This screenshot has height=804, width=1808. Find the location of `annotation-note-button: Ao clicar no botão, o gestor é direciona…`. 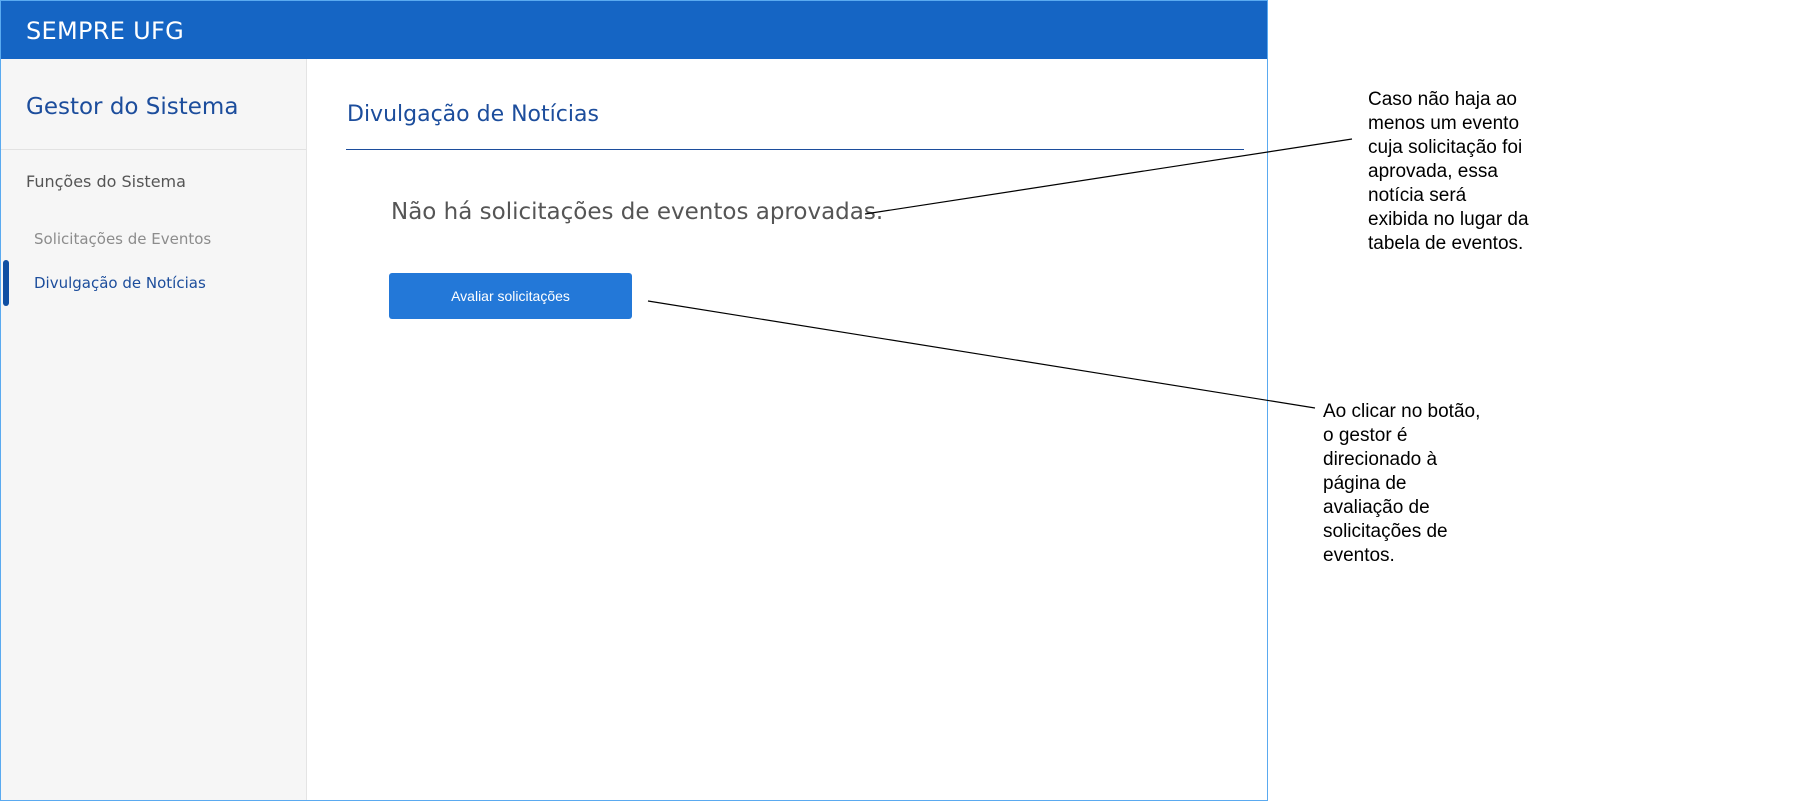

annotation-note-button: Ao clicar no botão, o gestor é direciona… is located at coordinates (1402, 483).